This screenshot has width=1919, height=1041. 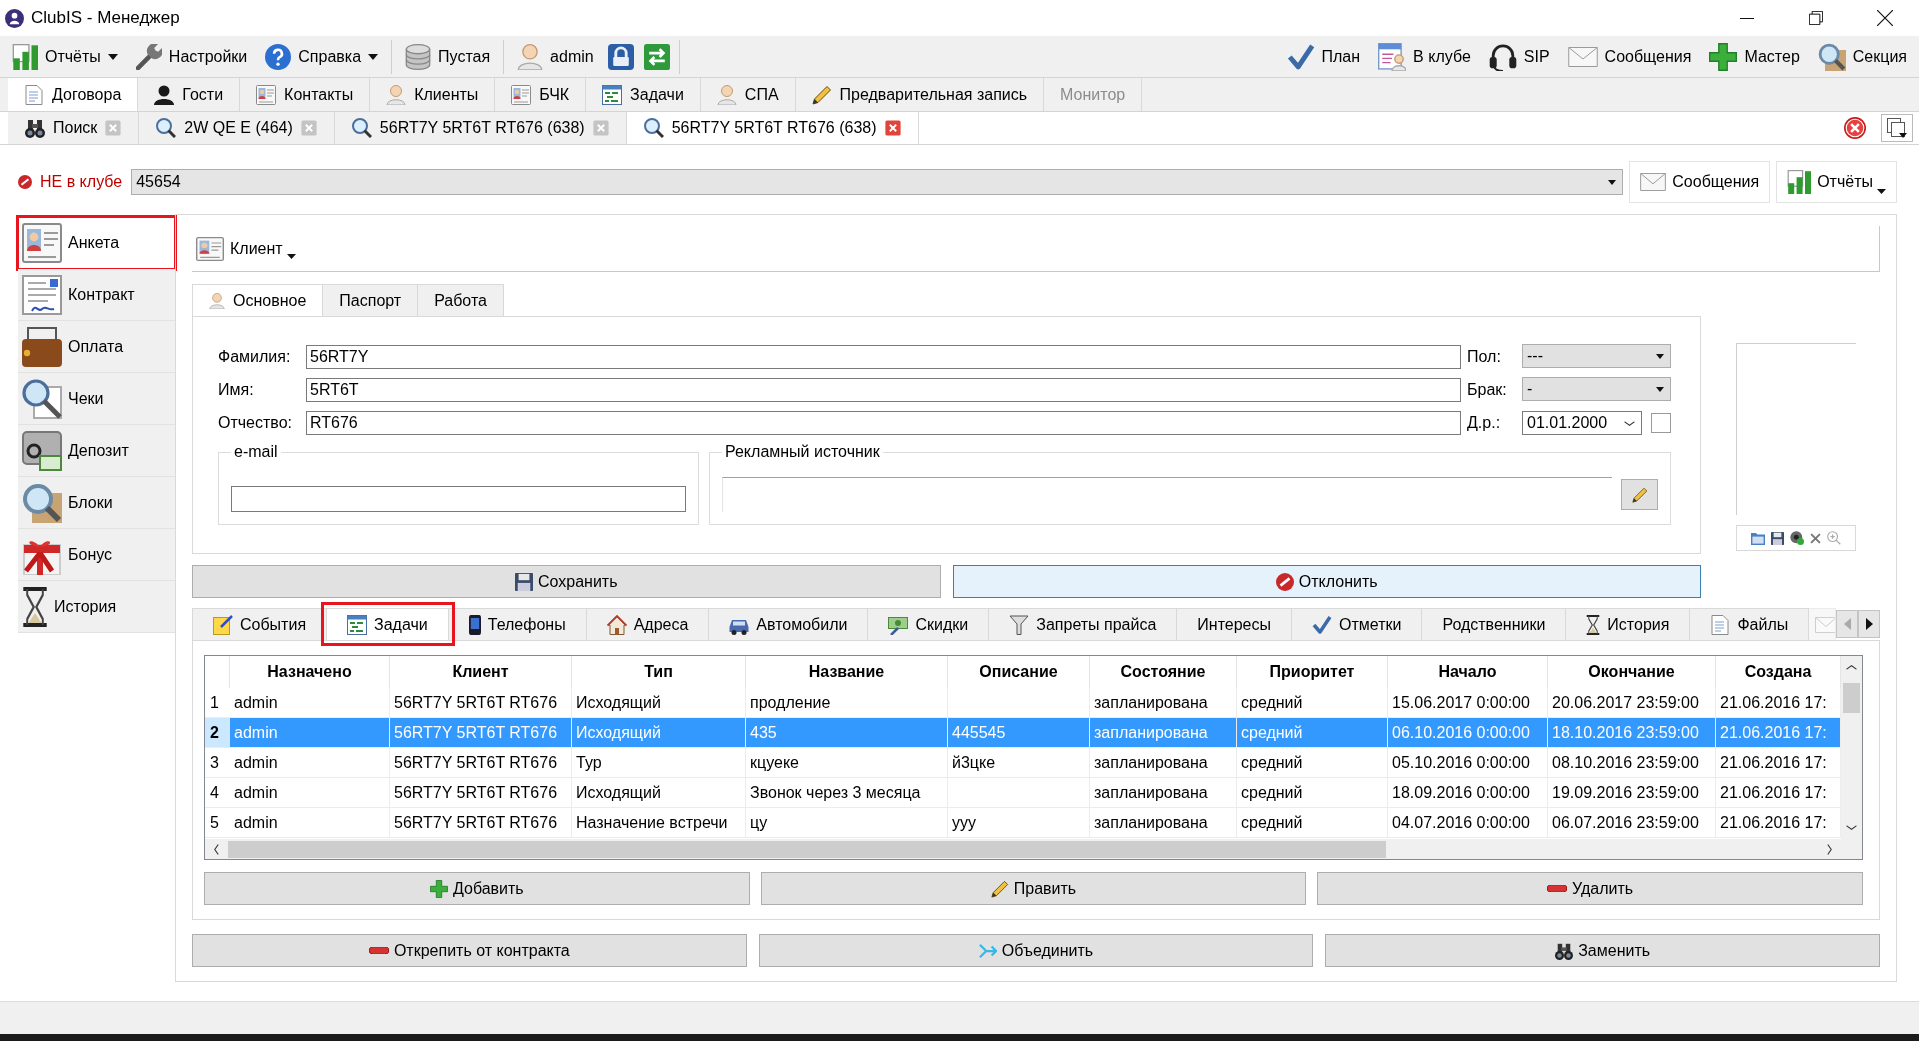 I want to click on save-button: Сохранить, so click(x=566, y=581).